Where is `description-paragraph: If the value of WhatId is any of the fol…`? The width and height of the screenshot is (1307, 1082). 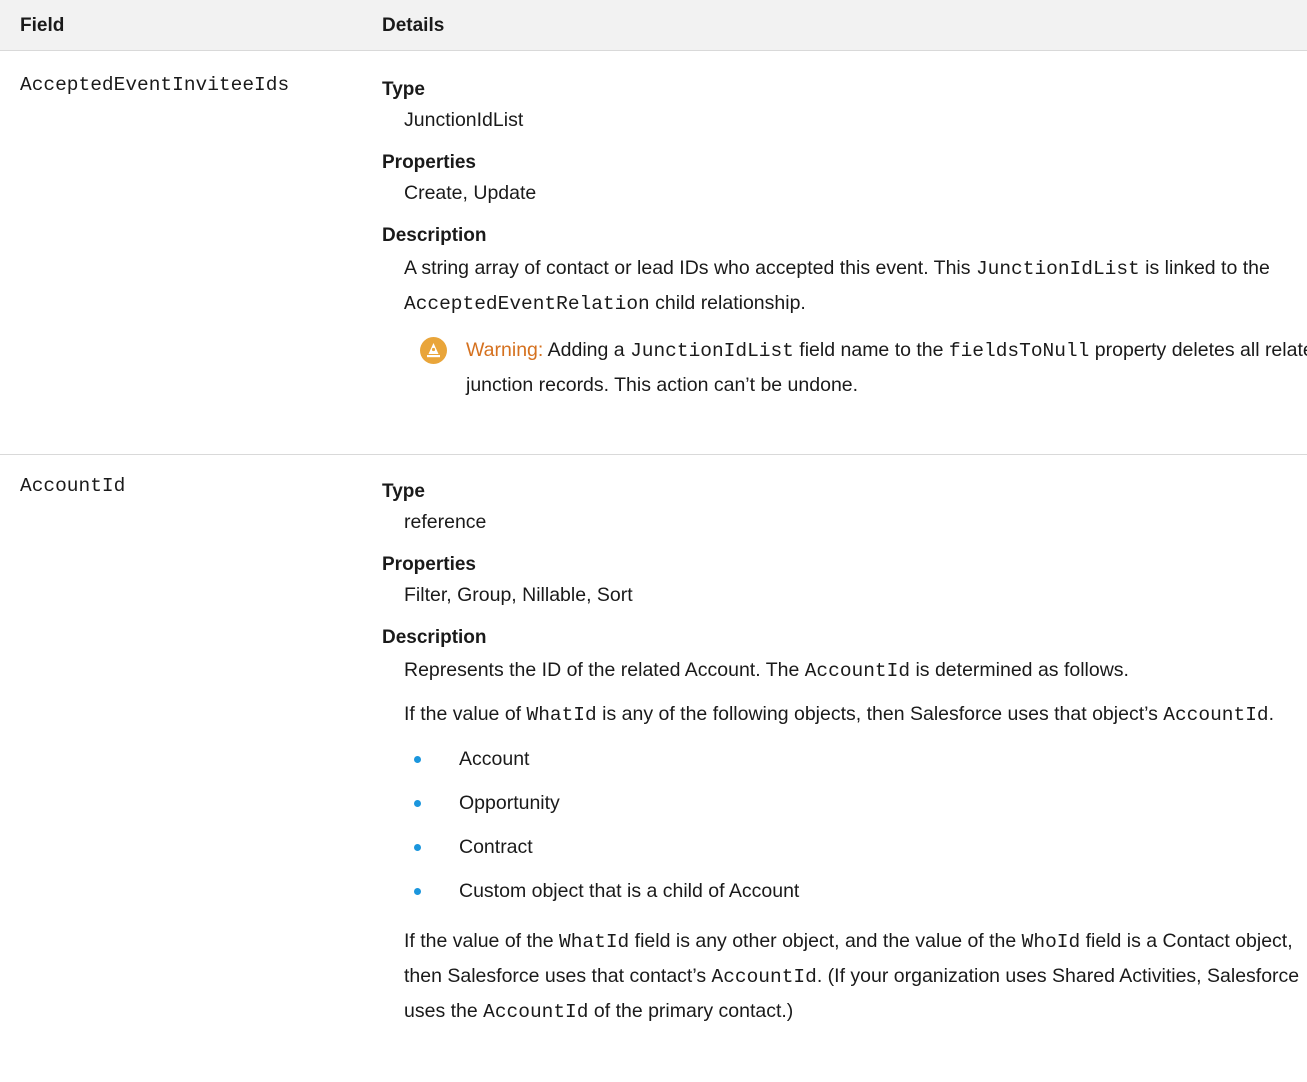
description-paragraph: If the value of WhatId is any of the fol… is located at coordinates (839, 714).